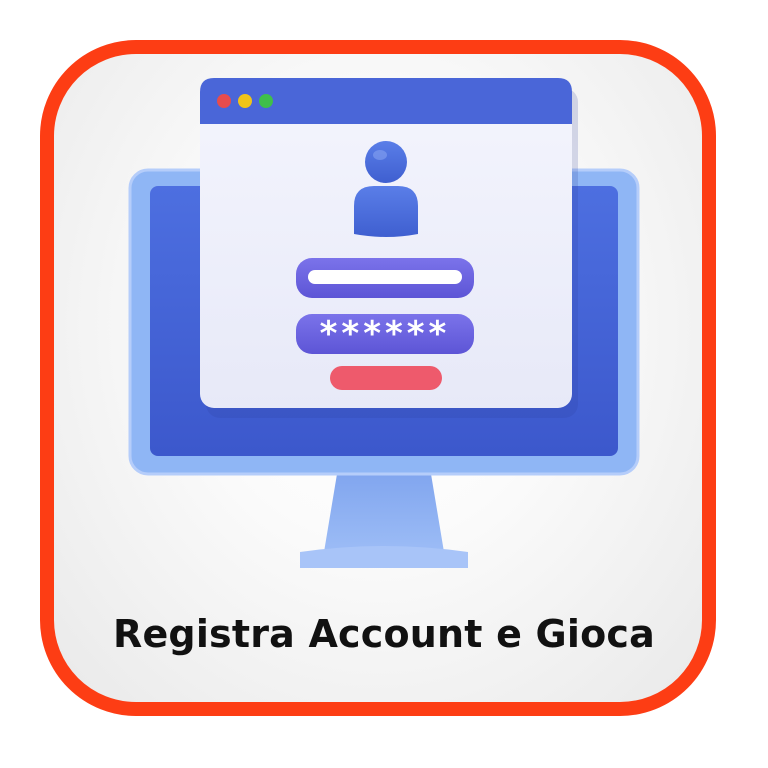 This screenshot has width=768, height=768. Describe the element at coordinates (266, 101) in the screenshot. I see `window-maximize-dot` at that location.